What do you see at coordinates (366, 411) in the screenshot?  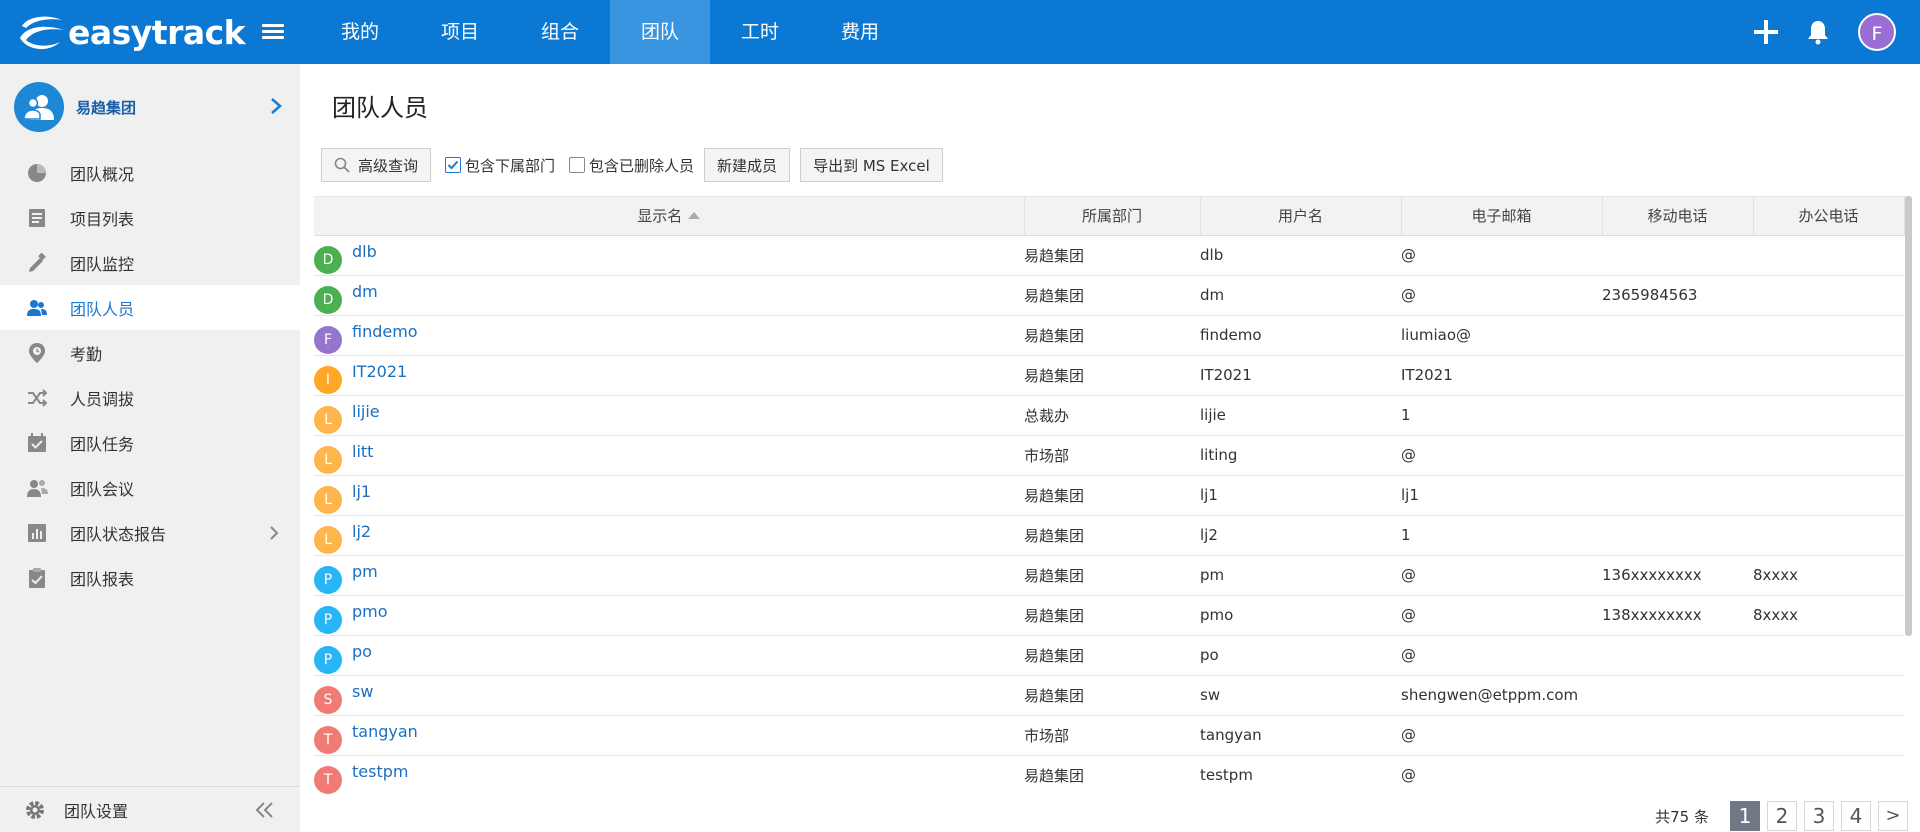 I see `member-name-link: lijie` at bounding box center [366, 411].